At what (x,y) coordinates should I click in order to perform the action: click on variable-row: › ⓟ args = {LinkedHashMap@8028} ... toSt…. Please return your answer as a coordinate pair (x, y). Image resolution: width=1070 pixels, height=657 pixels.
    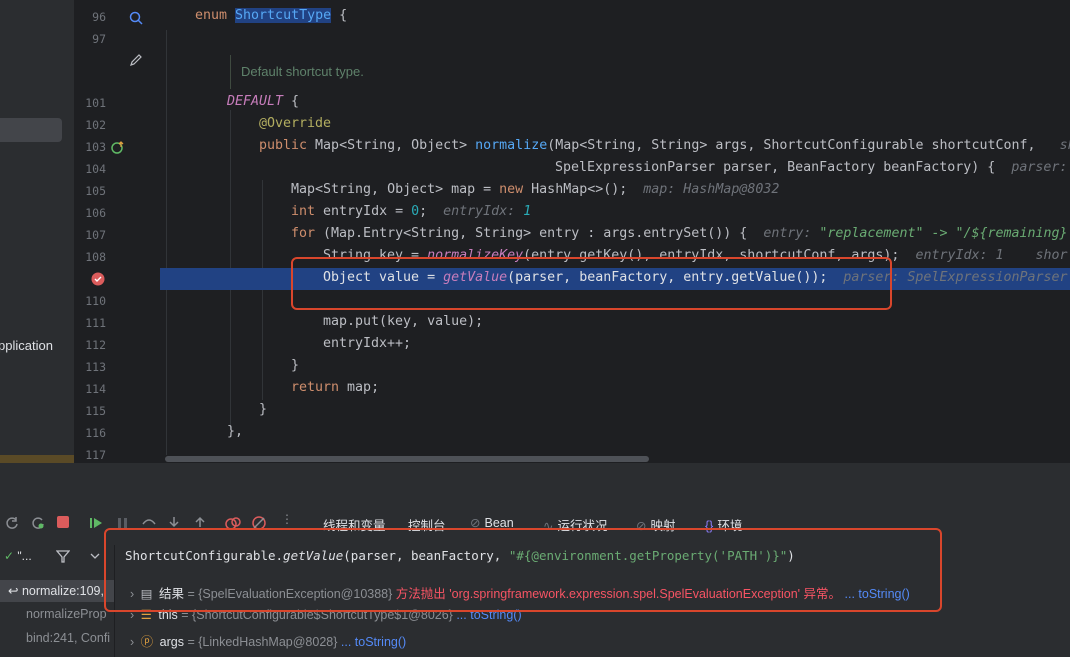
    Looking at the image, I should click on (268, 640).